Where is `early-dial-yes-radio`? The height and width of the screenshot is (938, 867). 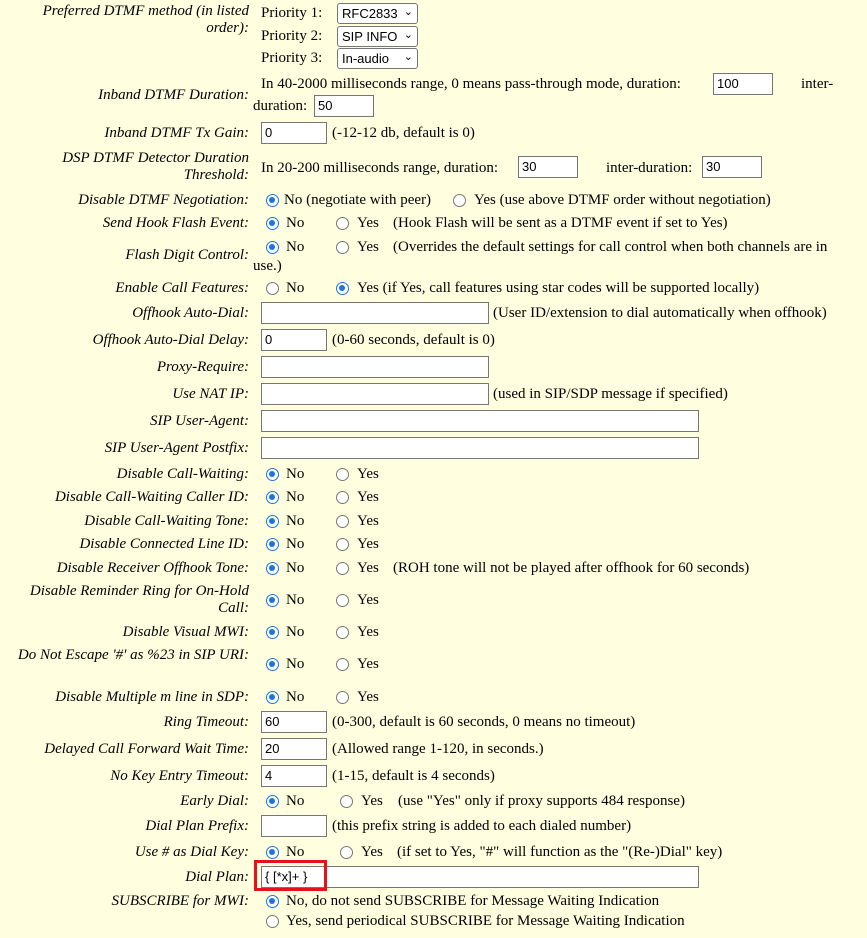 early-dial-yes-radio is located at coordinates (346, 801).